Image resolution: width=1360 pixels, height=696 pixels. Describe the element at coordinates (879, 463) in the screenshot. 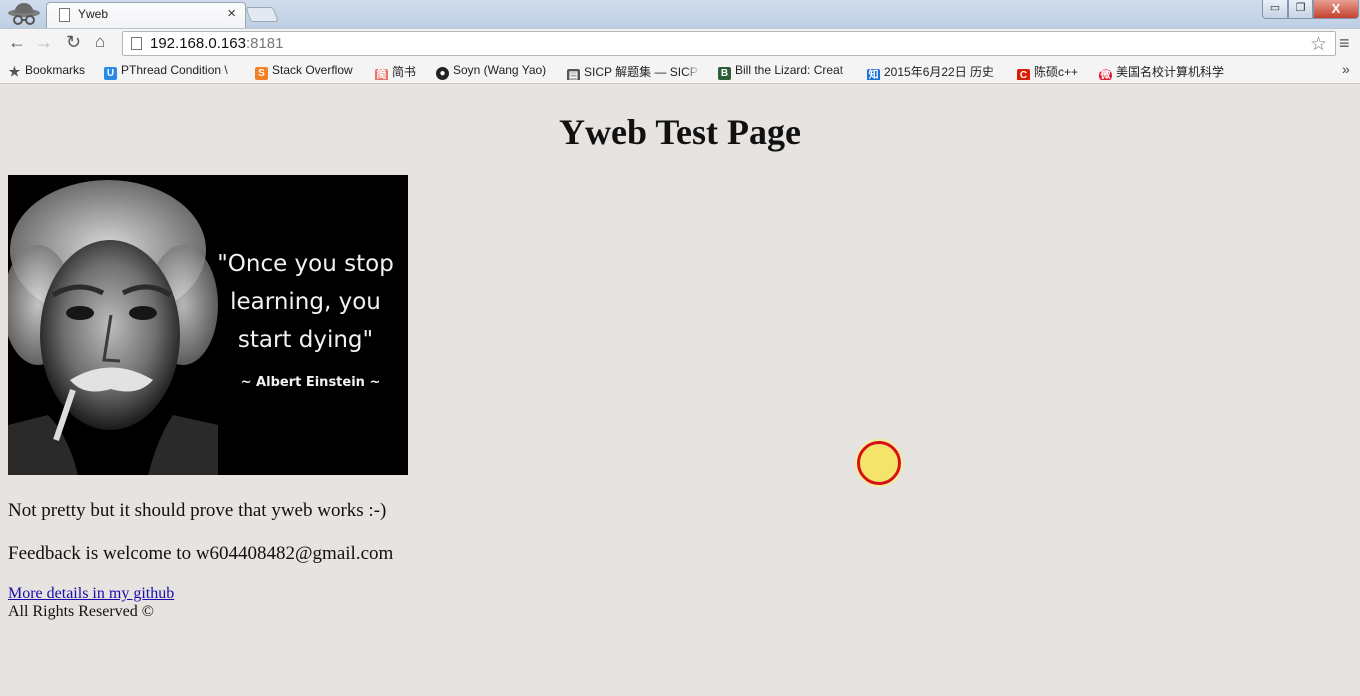

I see `mouse-cursor-highlight` at that location.